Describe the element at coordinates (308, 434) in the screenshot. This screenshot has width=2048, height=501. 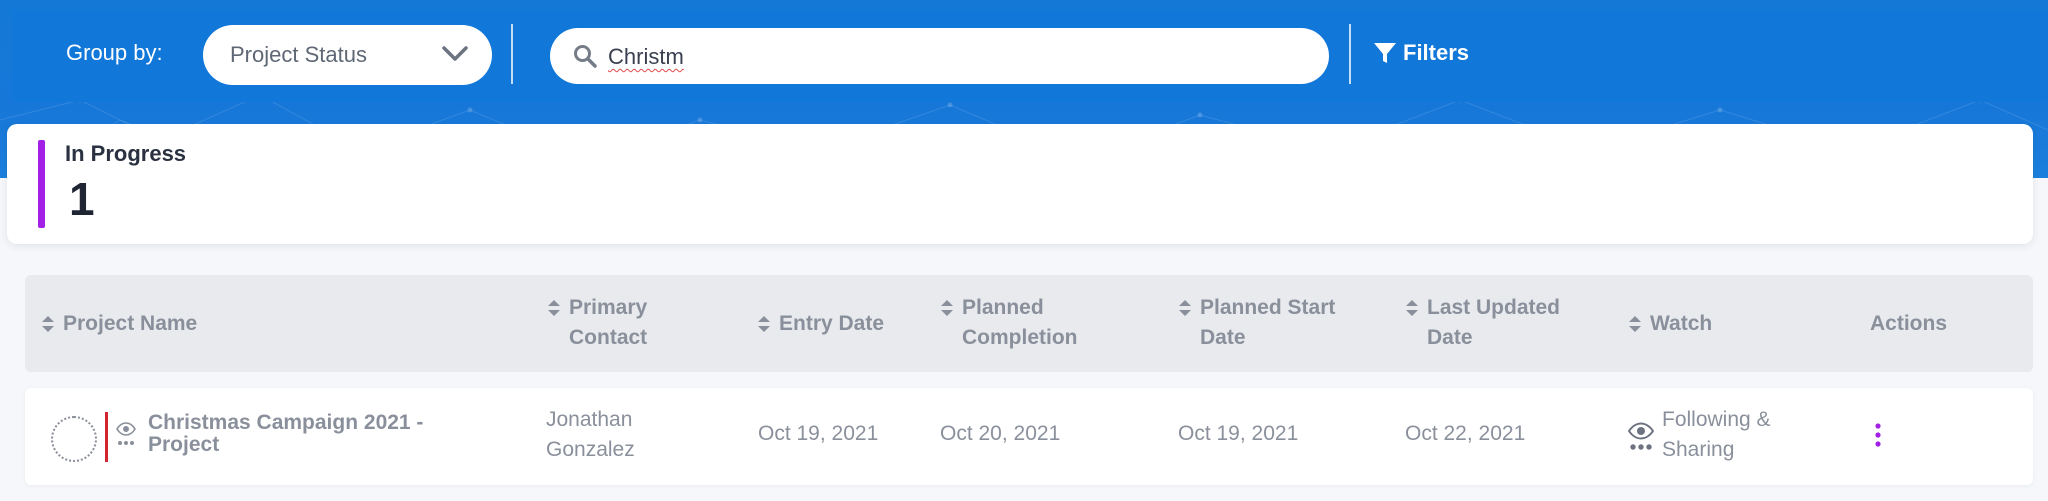
I see `project-name-link: Christmas Campaign 2021 - Project` at that location.